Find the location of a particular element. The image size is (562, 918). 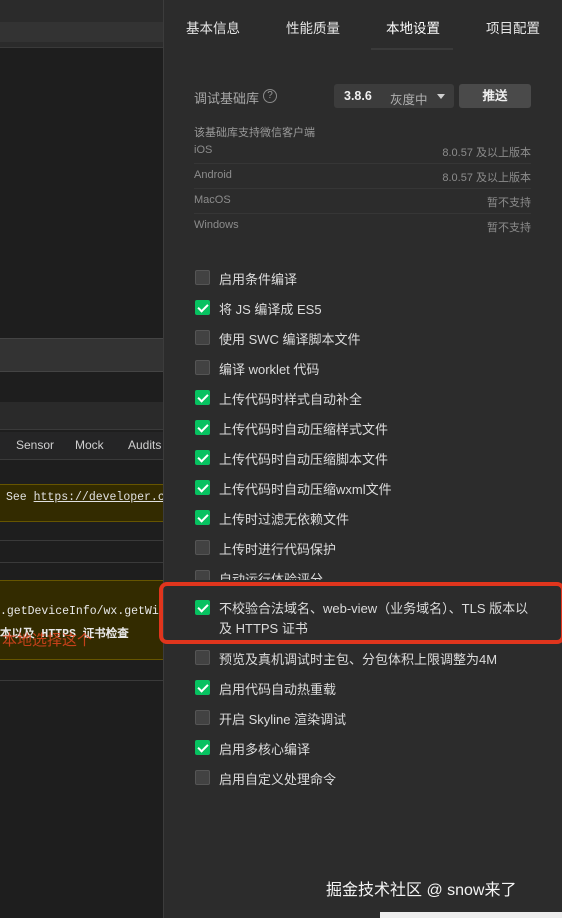

debug-lib-row: 调试基础库 ? 3.8.6 灰度中 推送 is located at coordinates (363, 96).